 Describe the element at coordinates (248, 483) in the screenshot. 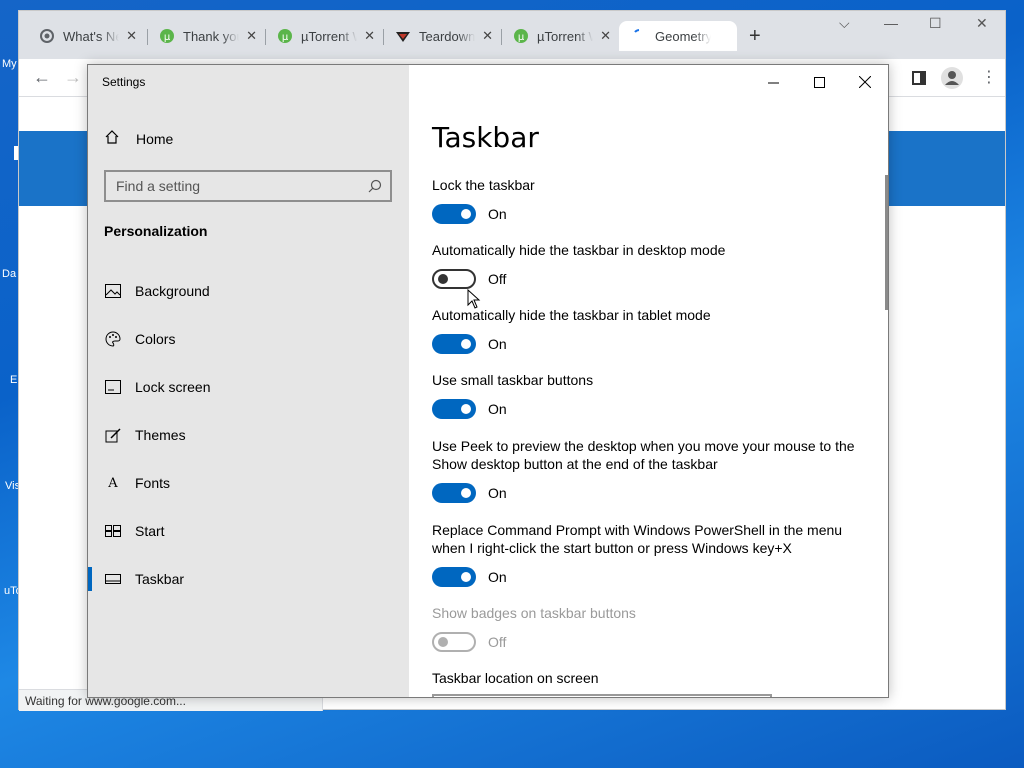

I see `nav-item-fonts: A Fonts` at that location.